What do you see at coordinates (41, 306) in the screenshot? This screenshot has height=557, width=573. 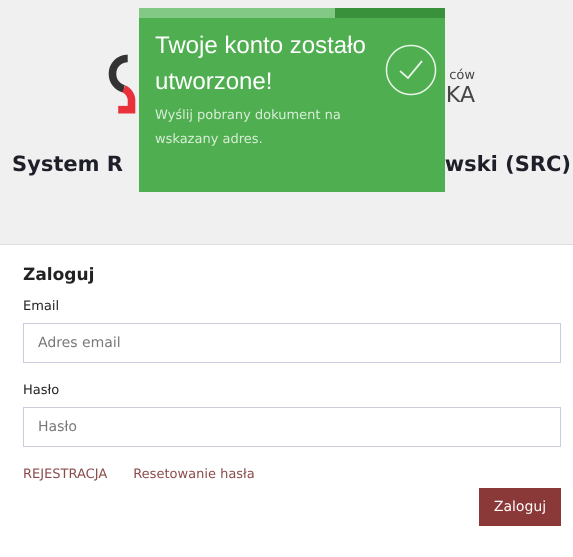 I see `field-label: Email` at bounding box center [41, 306].